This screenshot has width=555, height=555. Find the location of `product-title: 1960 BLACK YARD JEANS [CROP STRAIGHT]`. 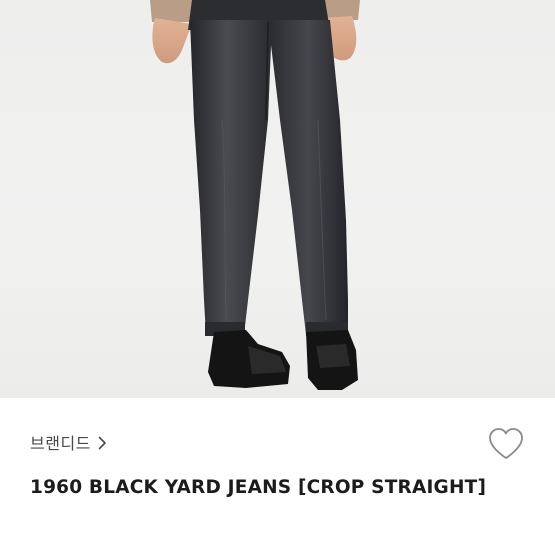

product-title: 1960 BLACK YARD JEANS [CROP STRAIGHT] is located at coordinates (258, 487).